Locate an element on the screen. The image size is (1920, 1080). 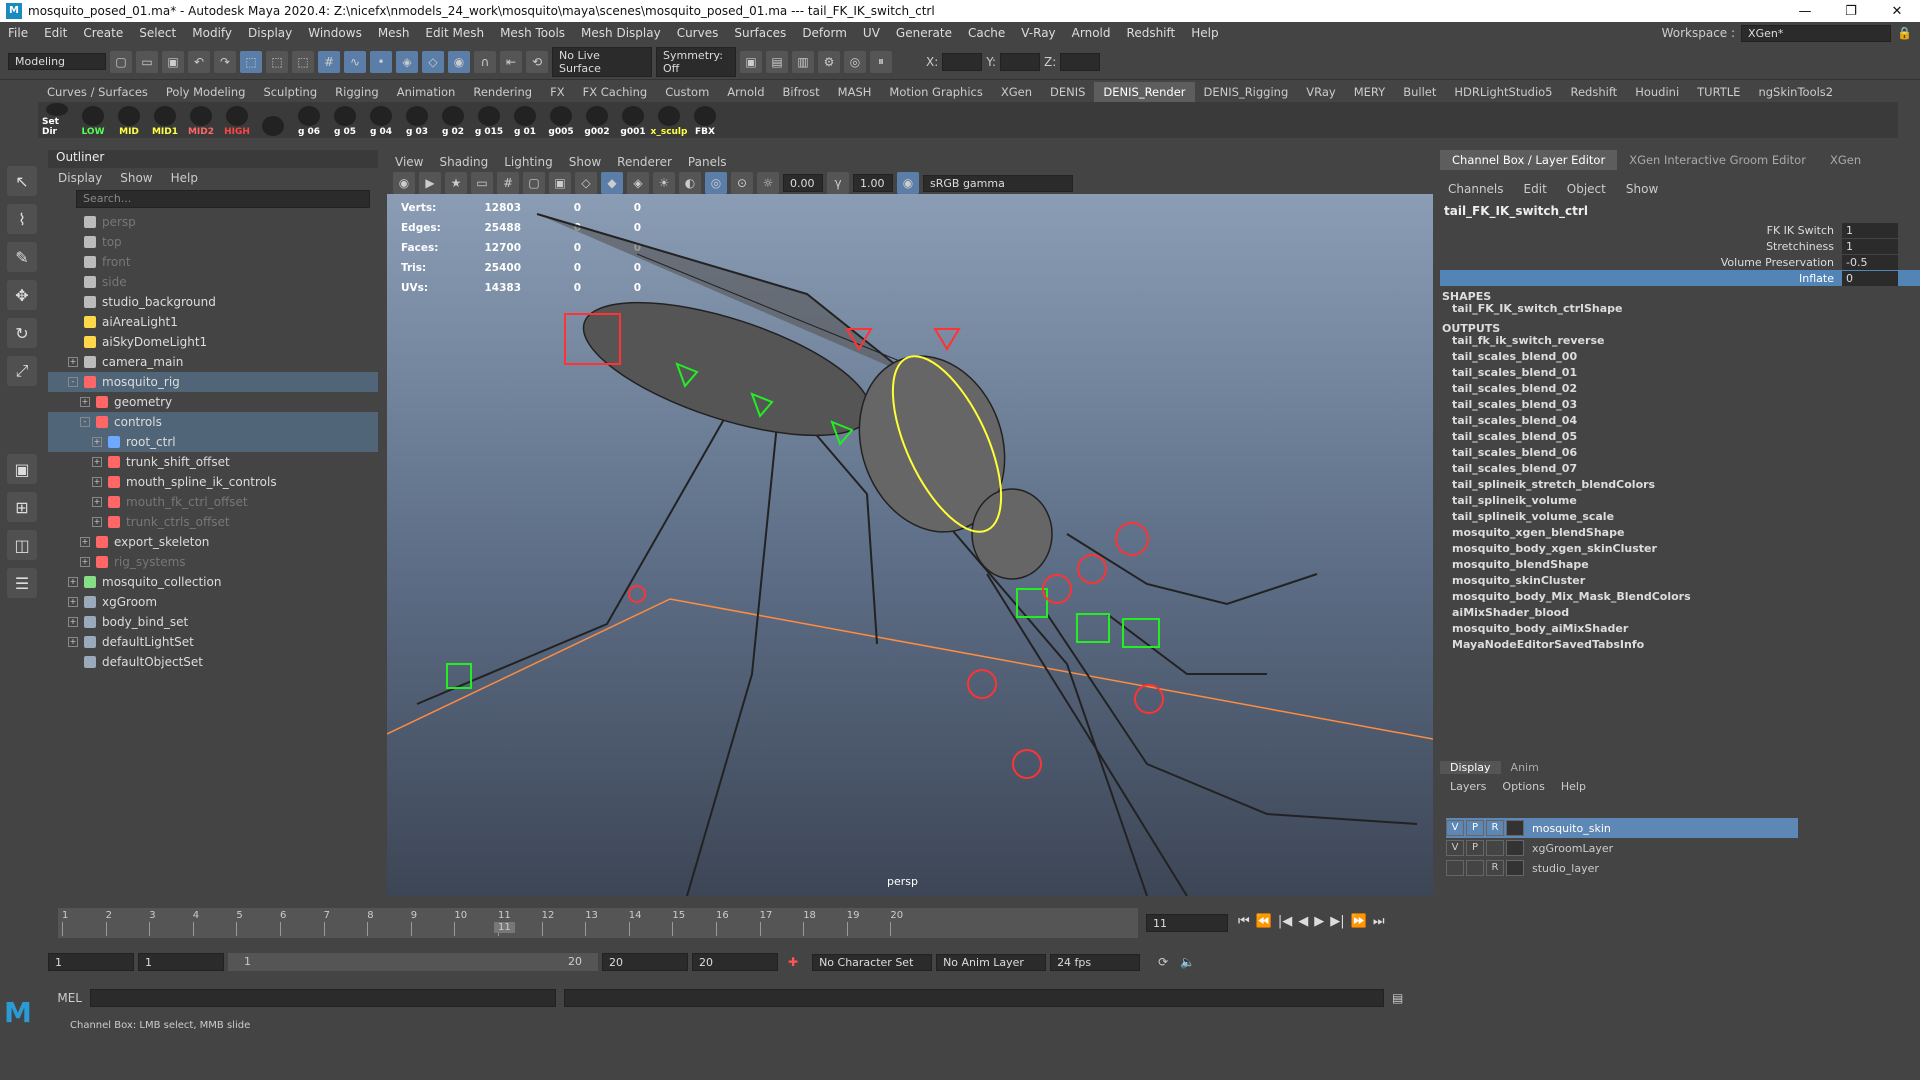
shelf-tab: ngSkinTools2 is located at coordinates (1795, 92).